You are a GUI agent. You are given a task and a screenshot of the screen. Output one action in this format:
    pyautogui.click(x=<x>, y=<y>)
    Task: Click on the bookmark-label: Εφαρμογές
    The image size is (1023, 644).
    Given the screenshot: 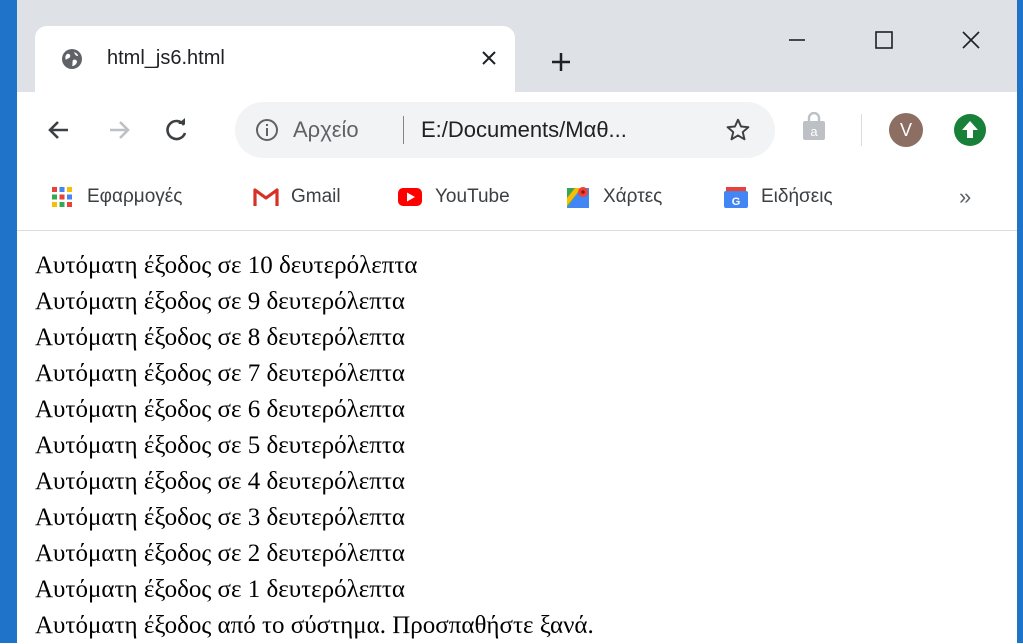 What is the action you would take?
    pyautogui.click(x=135, y=196)
    